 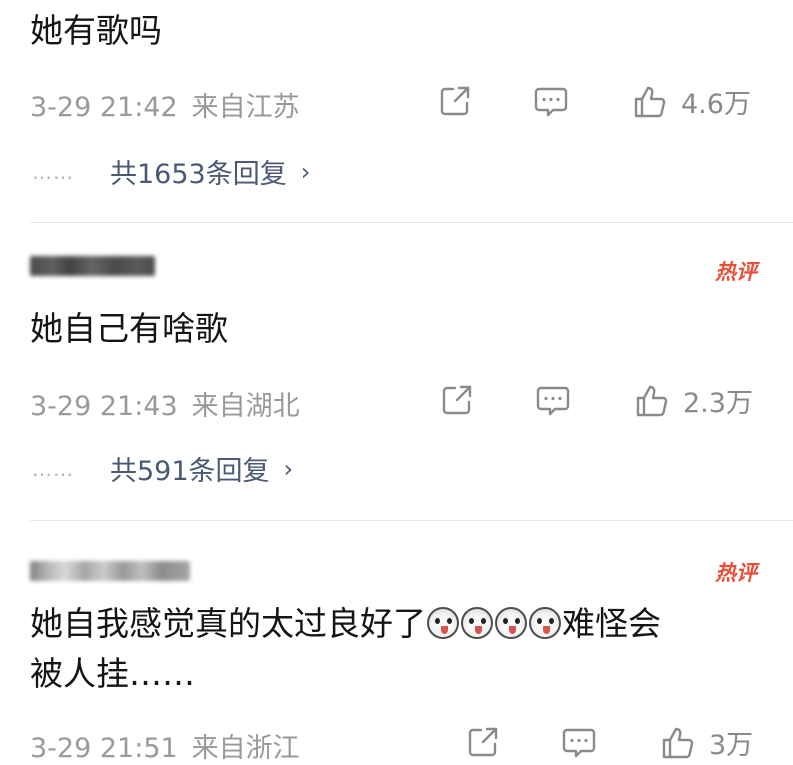 I want to click on view-replies-link: …… 共1653条回复 ›, so click(x=171, y=171).